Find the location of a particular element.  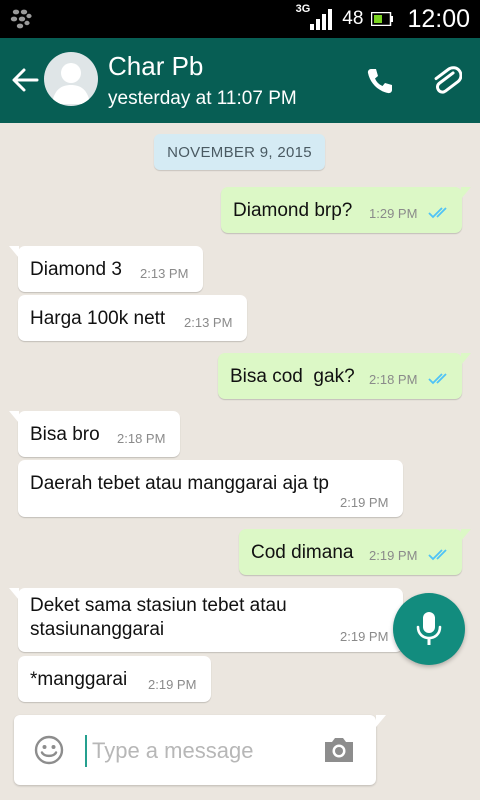

incoming-message: Harga 100k nett 2:13 PM is located at coordinates (132, 318).